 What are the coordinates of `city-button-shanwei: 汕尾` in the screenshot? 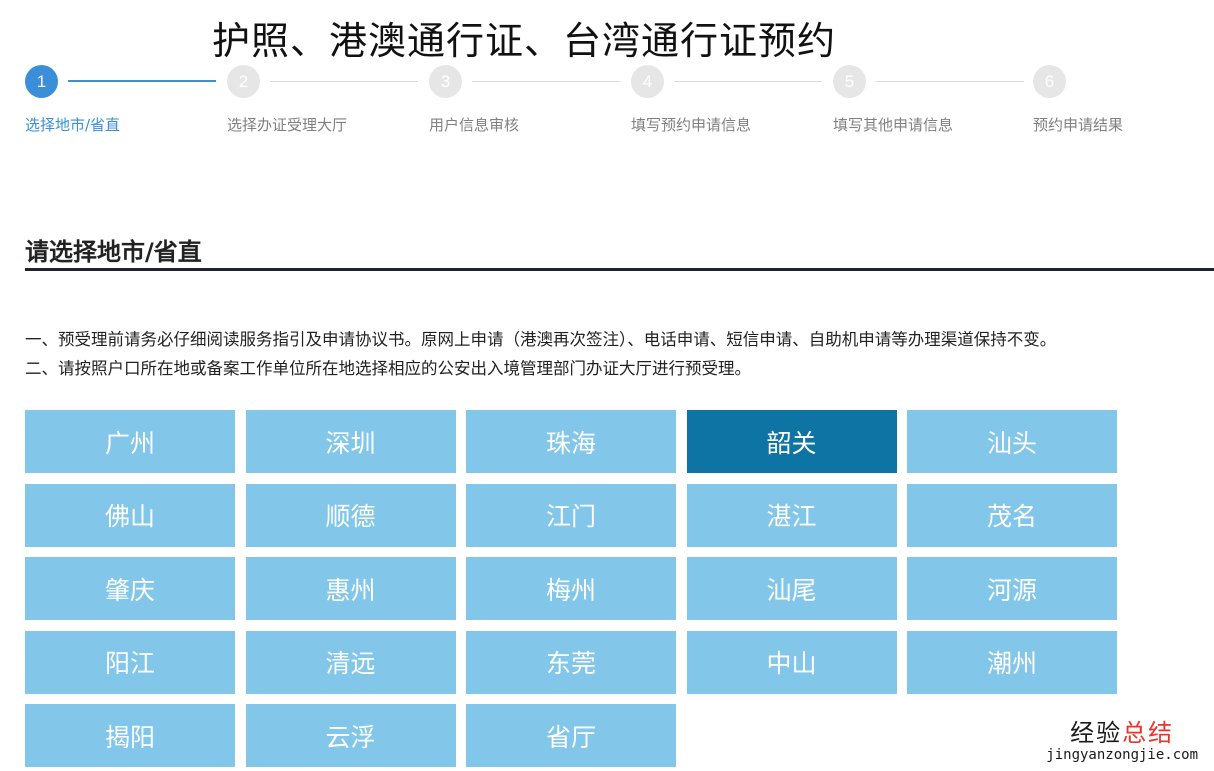 It's located at (791, 588).